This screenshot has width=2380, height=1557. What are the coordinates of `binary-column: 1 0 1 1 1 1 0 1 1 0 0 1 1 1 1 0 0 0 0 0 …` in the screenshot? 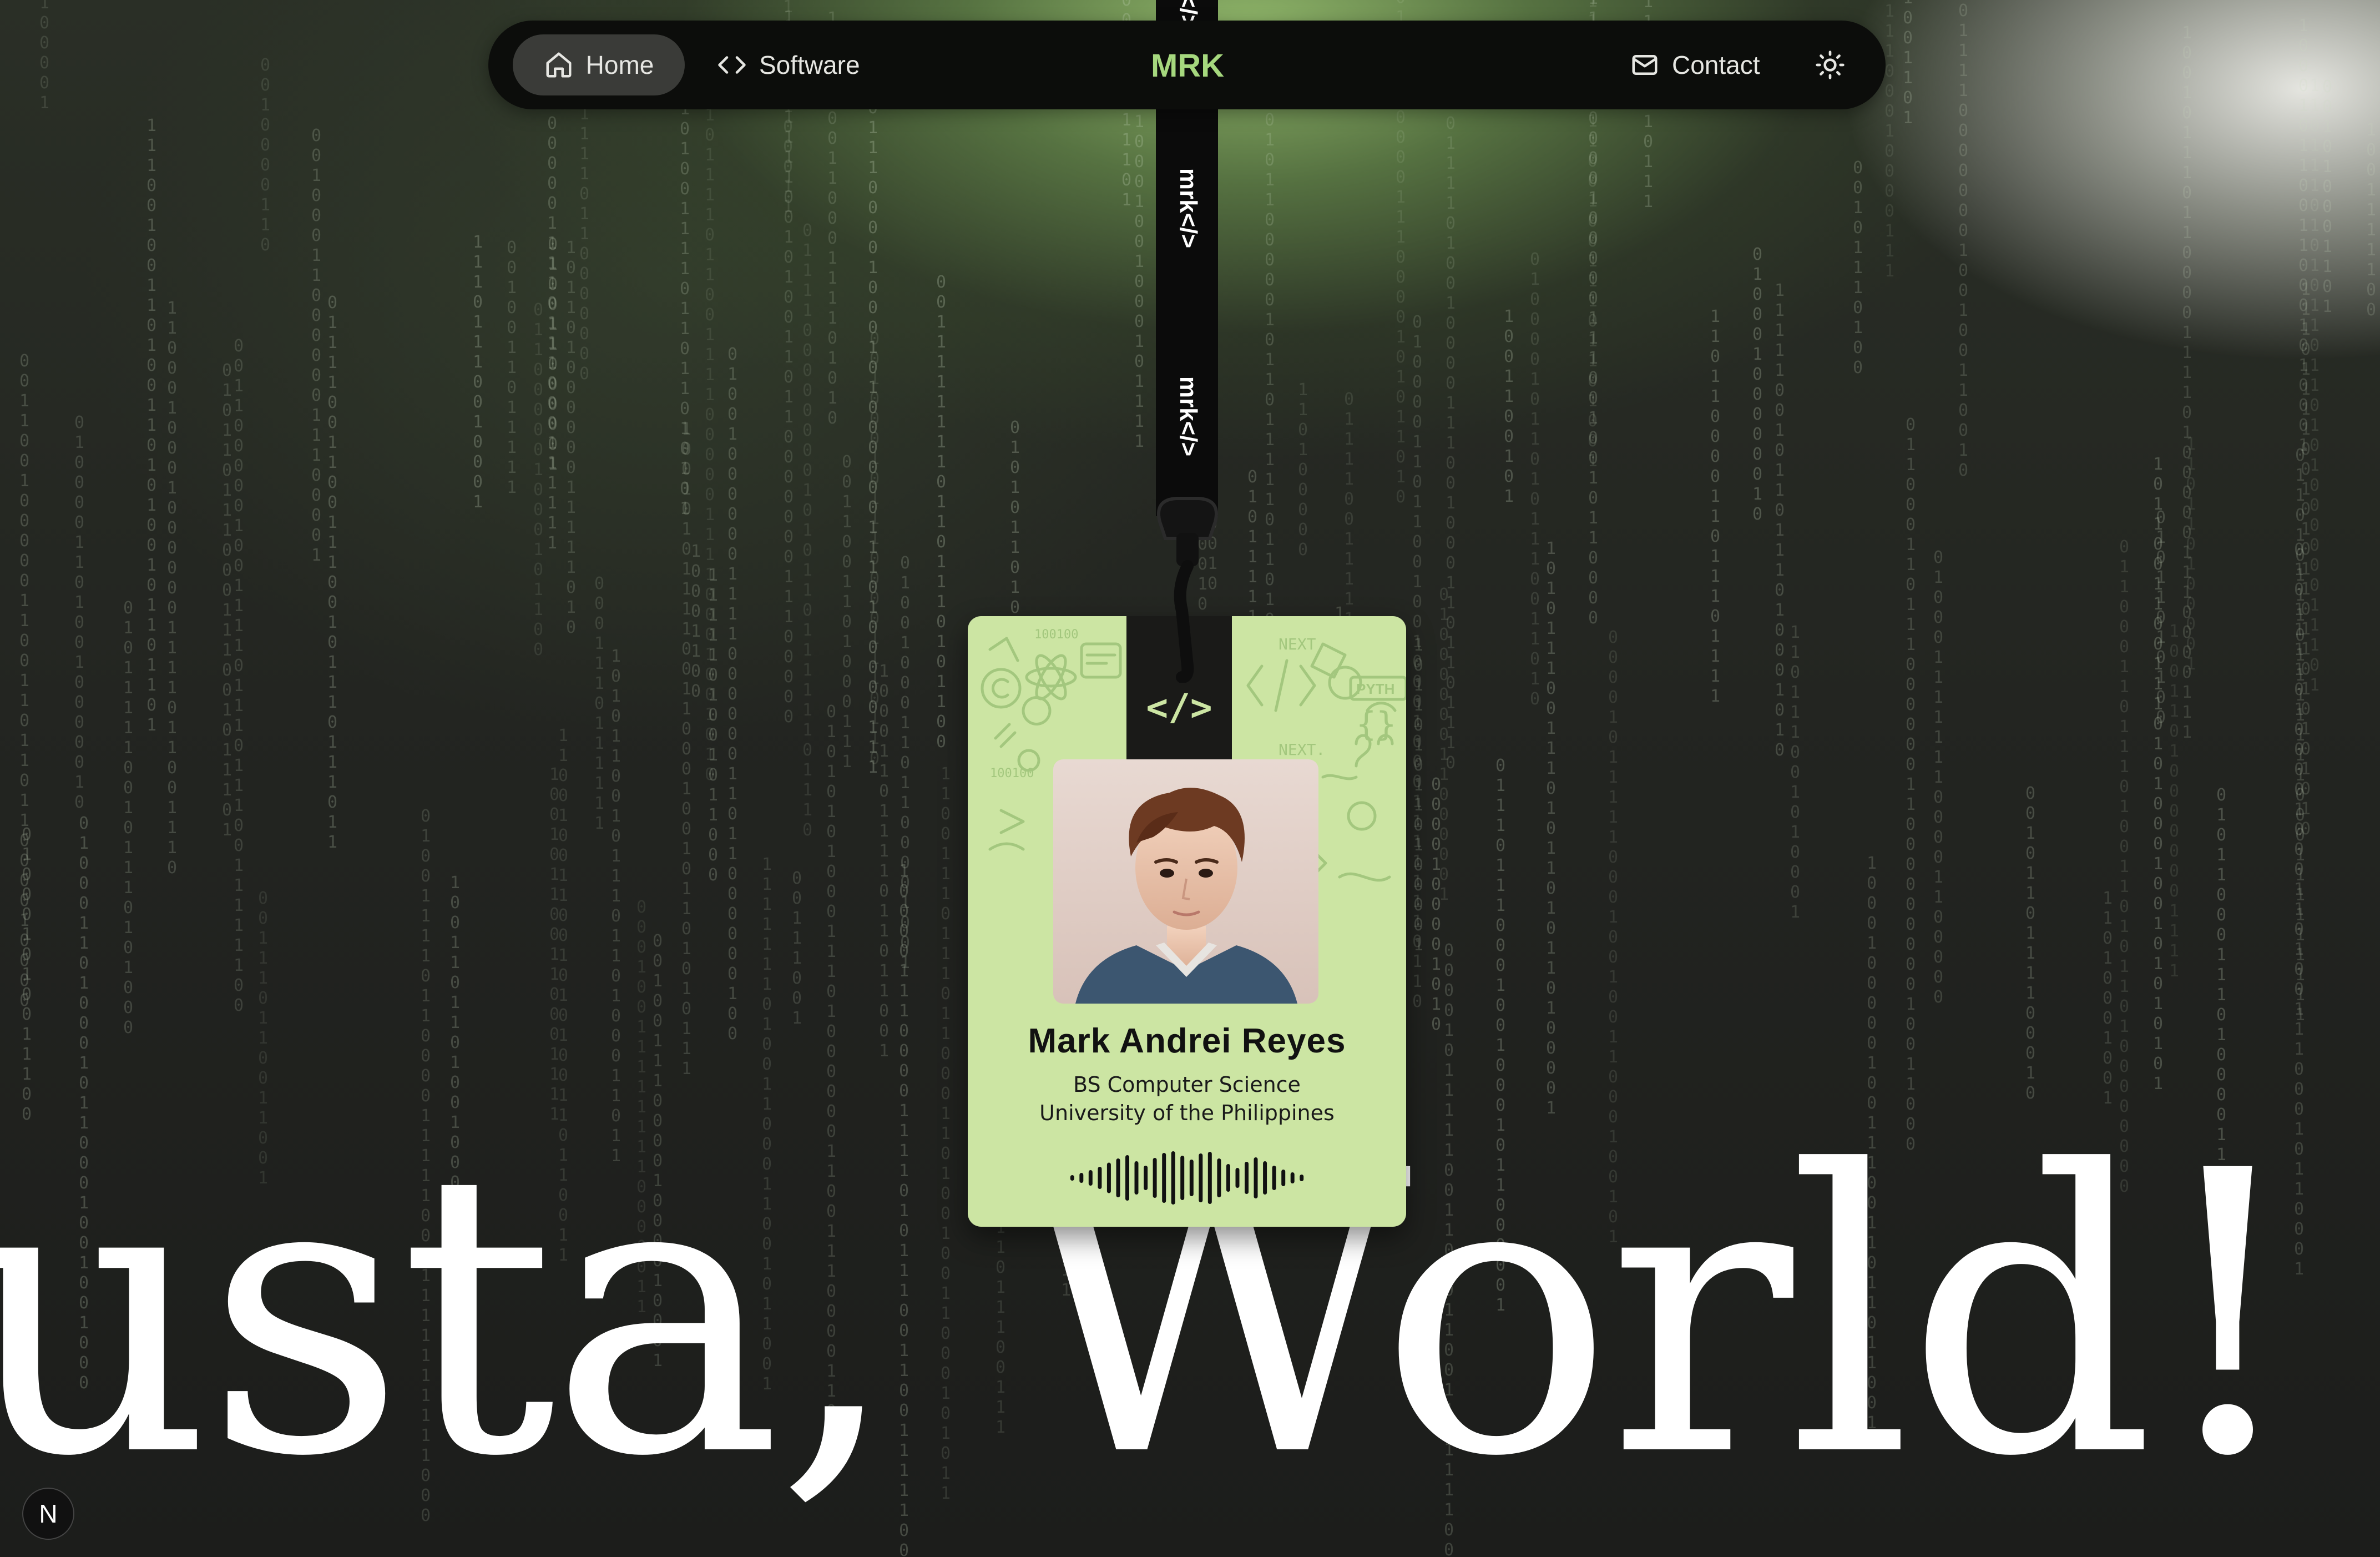 It's located at (709, 444).